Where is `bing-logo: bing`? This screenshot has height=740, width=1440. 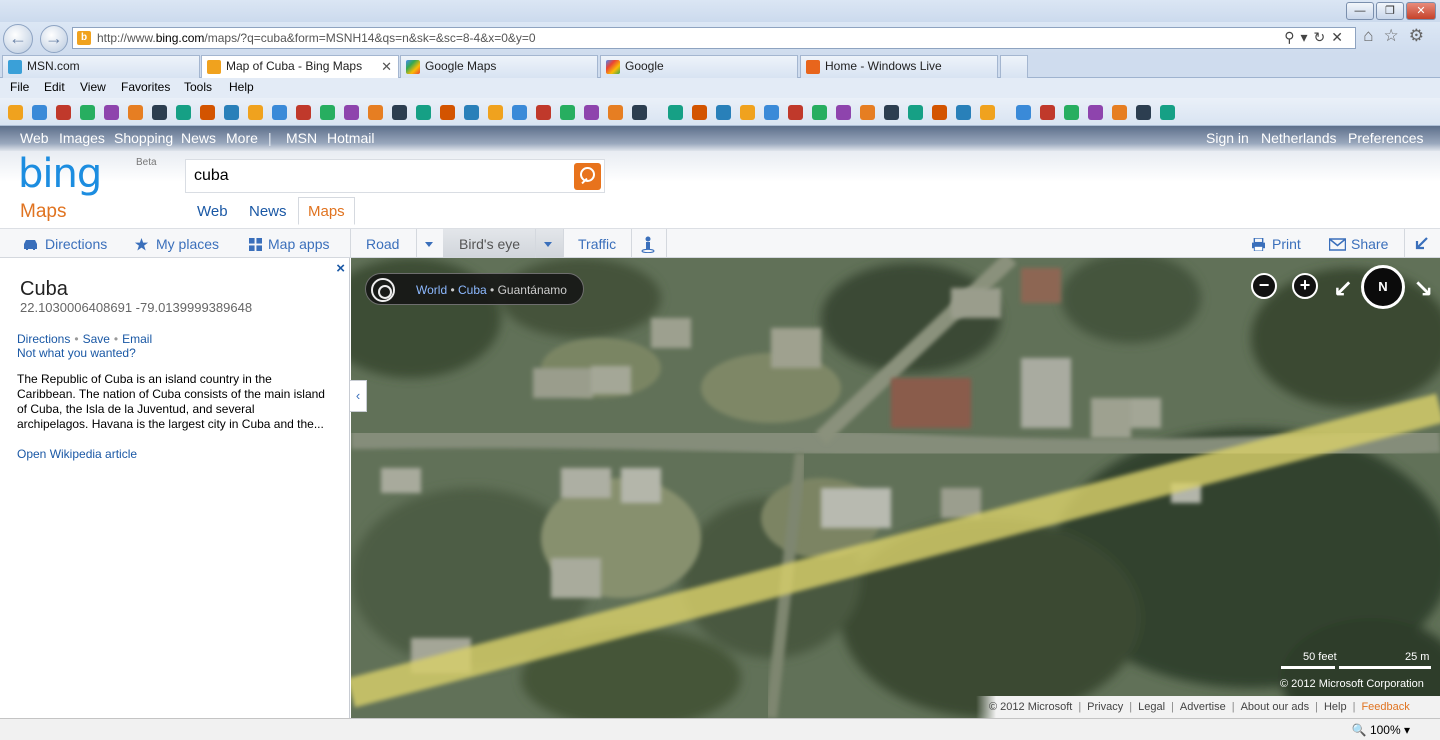 bing-logo: bing is located at coordinates (60, 174).